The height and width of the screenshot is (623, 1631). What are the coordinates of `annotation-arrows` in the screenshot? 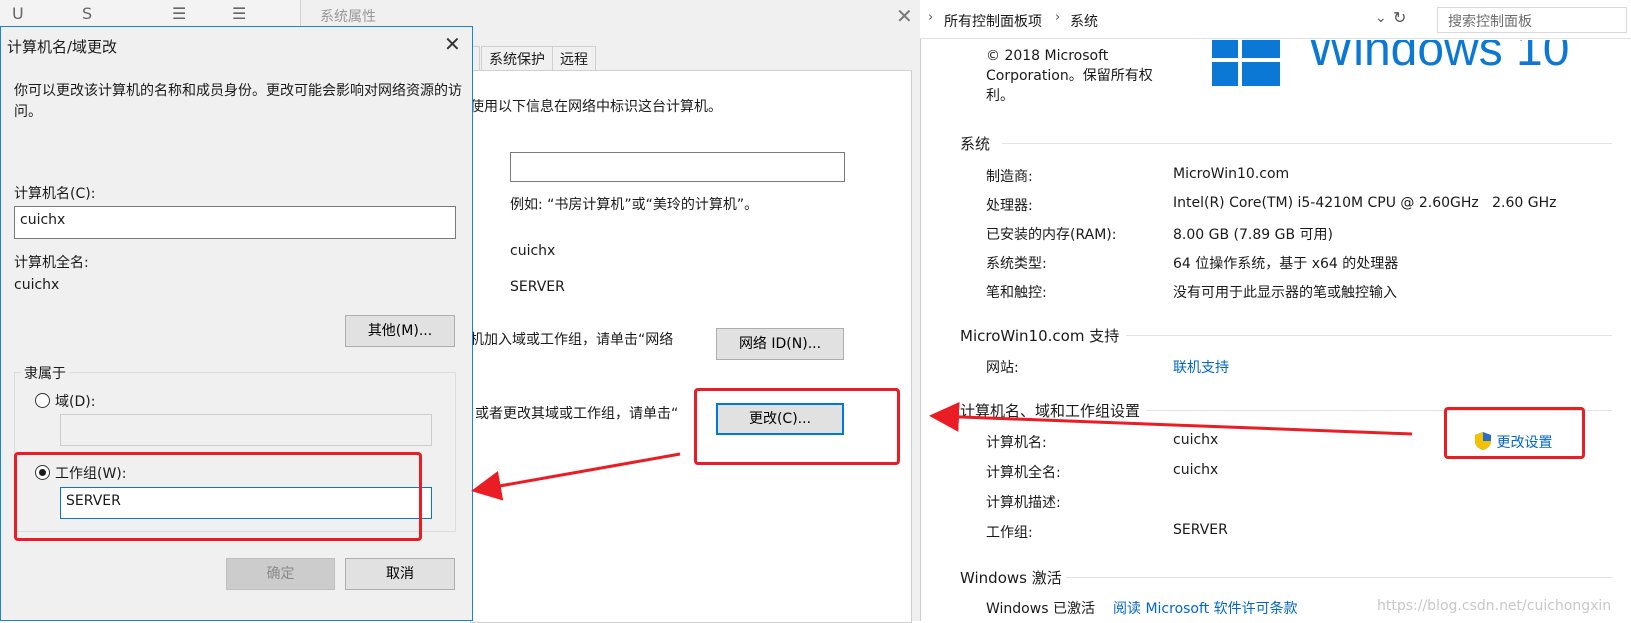 It's located at (942, 451).